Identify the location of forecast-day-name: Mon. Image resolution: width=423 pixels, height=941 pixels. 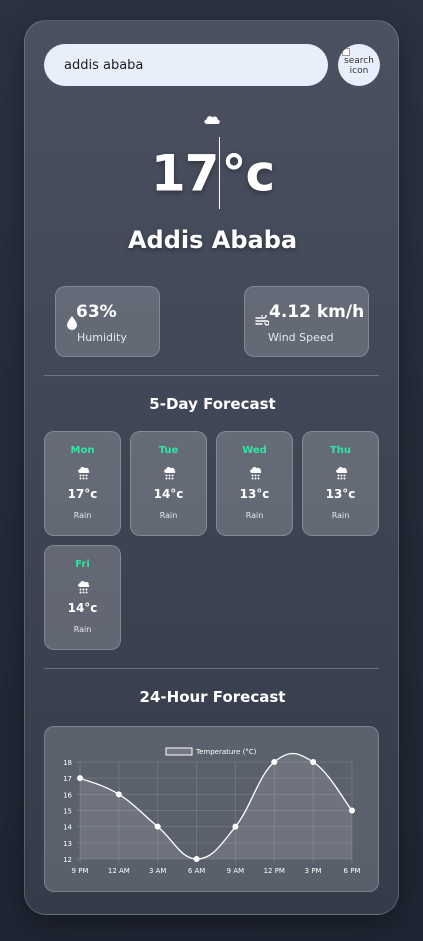
(82, 450).